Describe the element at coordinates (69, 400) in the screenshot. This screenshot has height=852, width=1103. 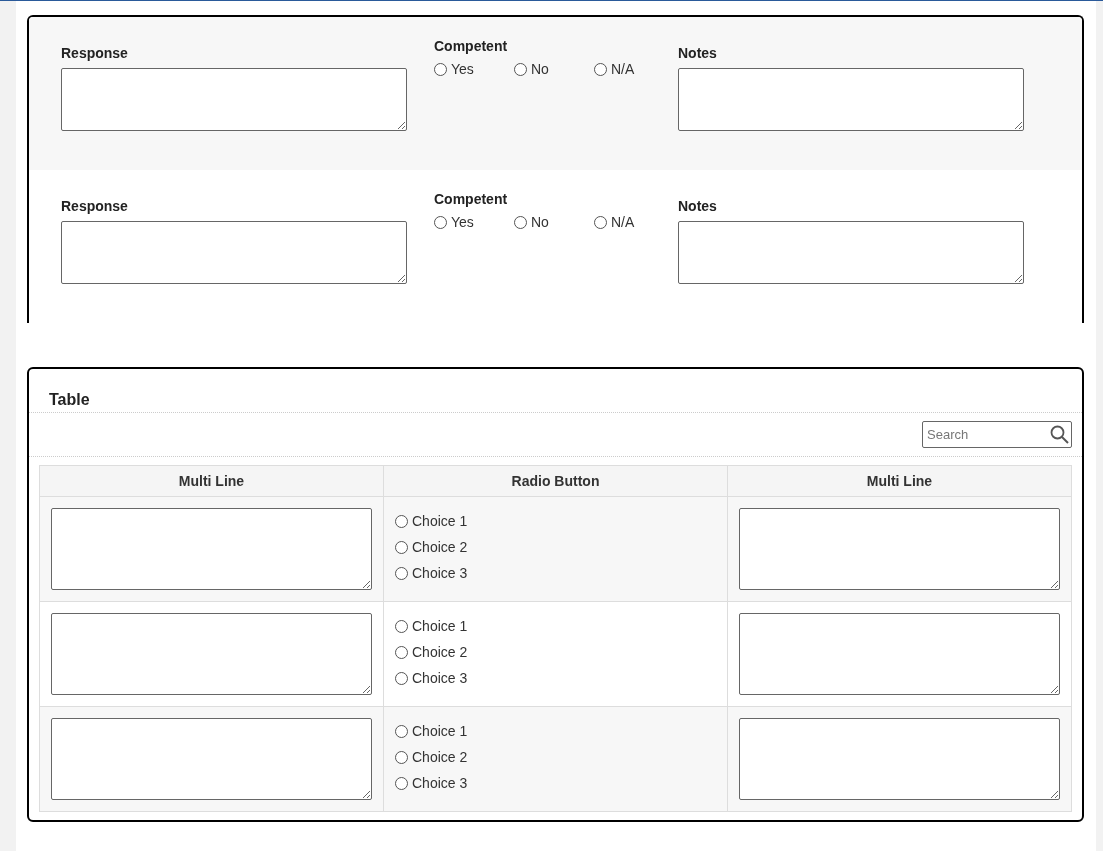
I see `section-title: Table` at that location.